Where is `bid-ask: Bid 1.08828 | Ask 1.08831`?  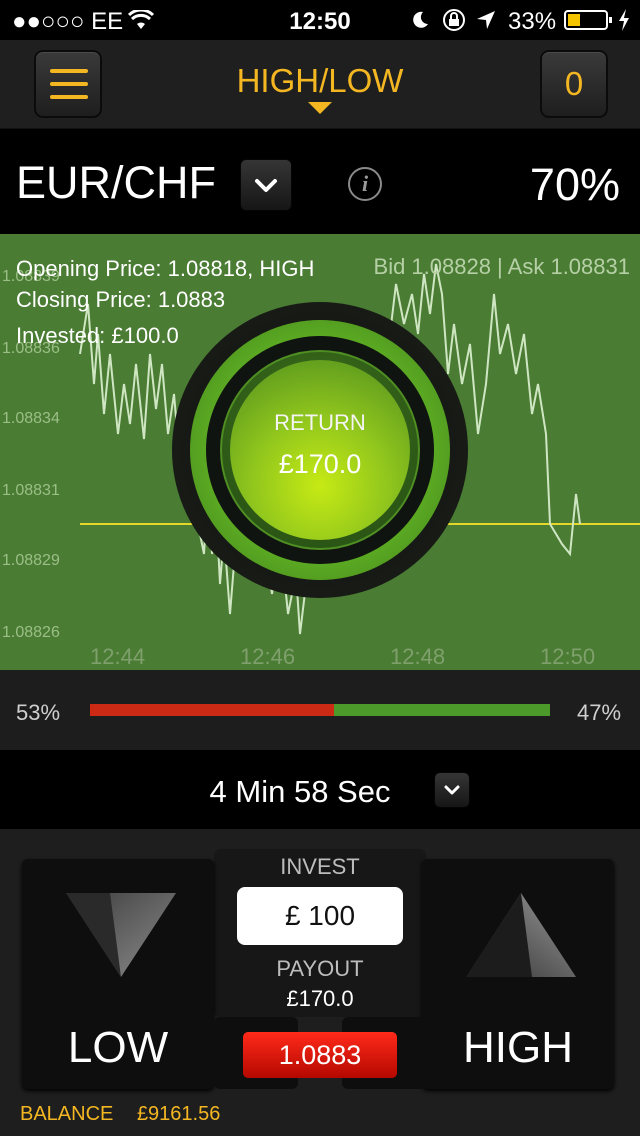 bid-ask: Bid 1.08828 | Ask 1.08831 is located at coordinates (501, 266).